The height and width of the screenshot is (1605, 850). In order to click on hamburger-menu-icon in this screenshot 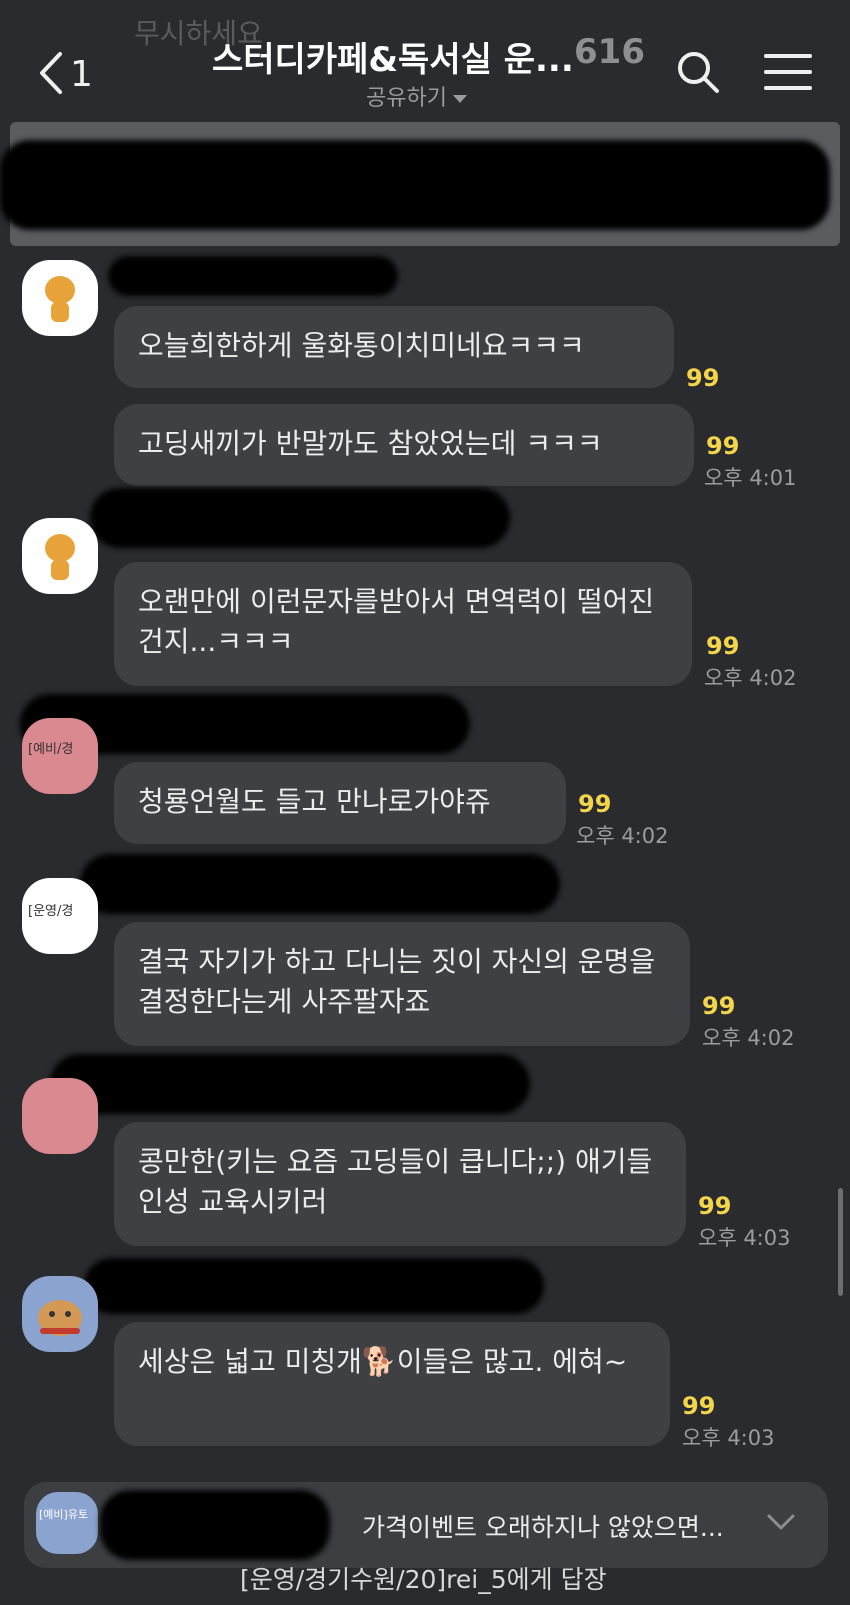, I will do `click(788, 72)`.